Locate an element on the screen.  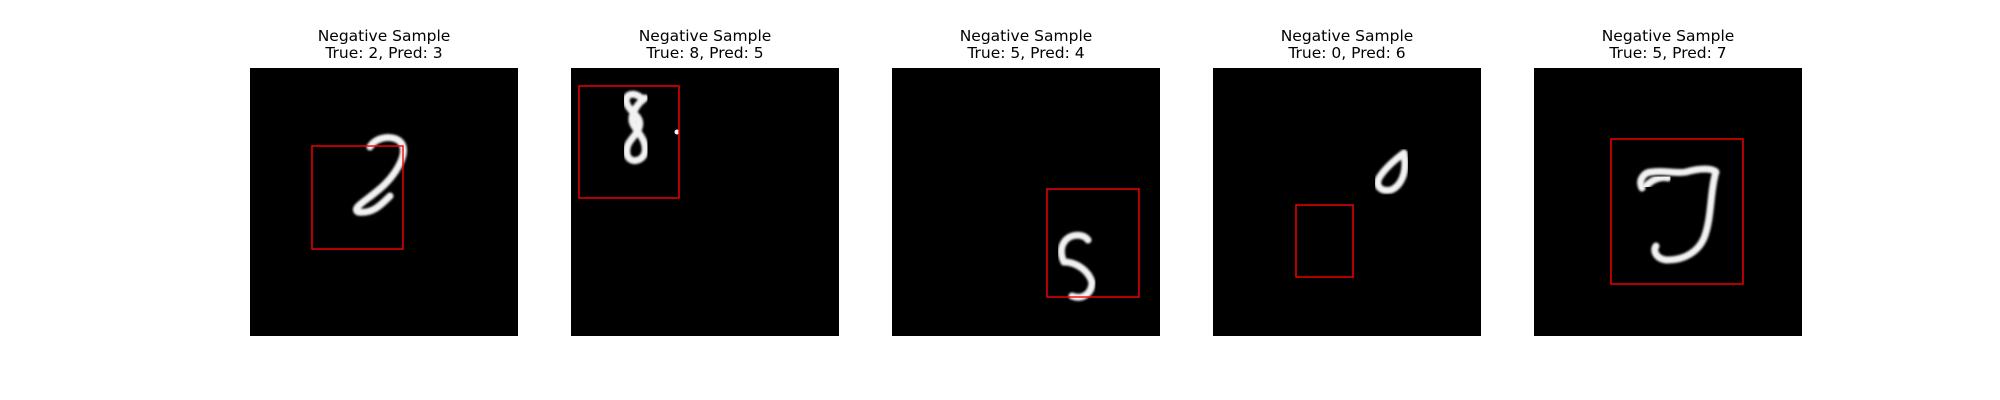
sample-panel-2: Negative Sample True: 8, Pred: 5 is located at coordinates (705, 170).